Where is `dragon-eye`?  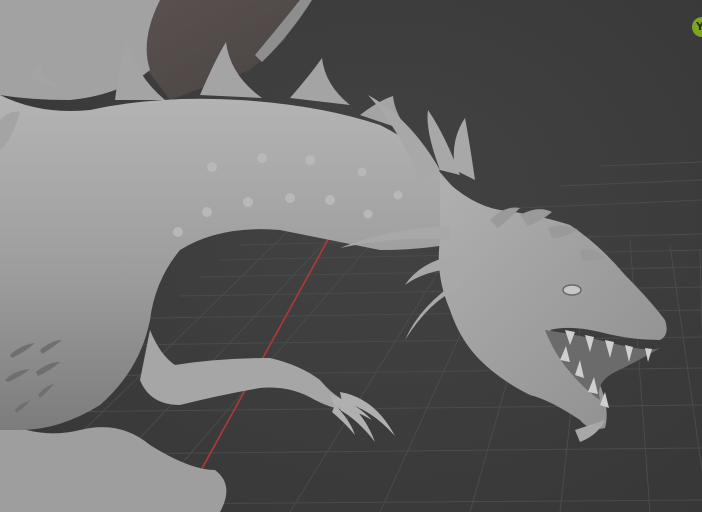
dragon-eye is located at coordinates (572, 290).